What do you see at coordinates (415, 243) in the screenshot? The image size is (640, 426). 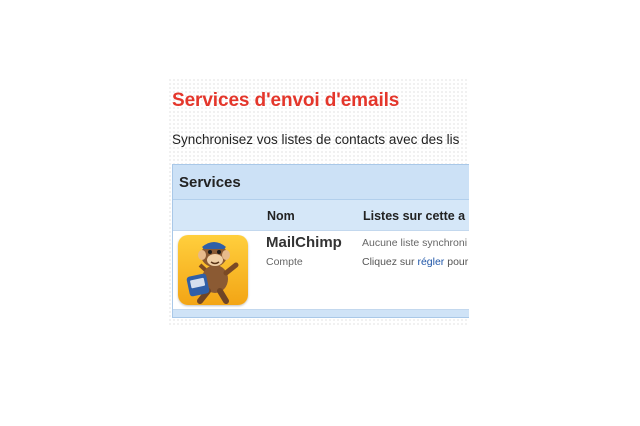 I see `sync-status-text: Aucune liste synchroni` at bounding box center [415, 243].